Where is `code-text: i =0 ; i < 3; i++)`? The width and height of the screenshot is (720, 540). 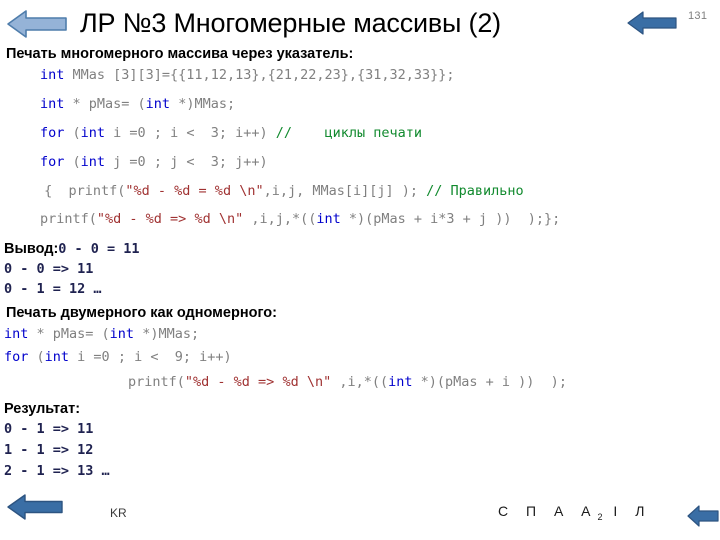
code-text: i =0 ; i < 3; i++) is located at coordinates (190, 133).